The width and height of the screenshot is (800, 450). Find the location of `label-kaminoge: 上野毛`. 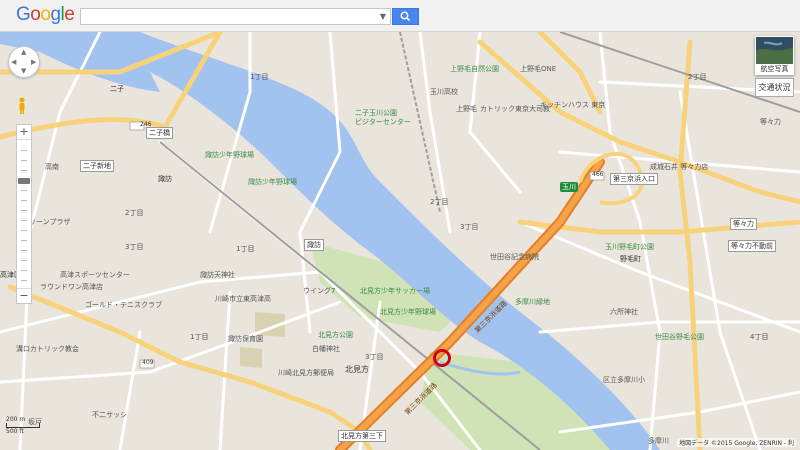

label-kaminoge: 上野毛 is located at coordinates (466, 109).